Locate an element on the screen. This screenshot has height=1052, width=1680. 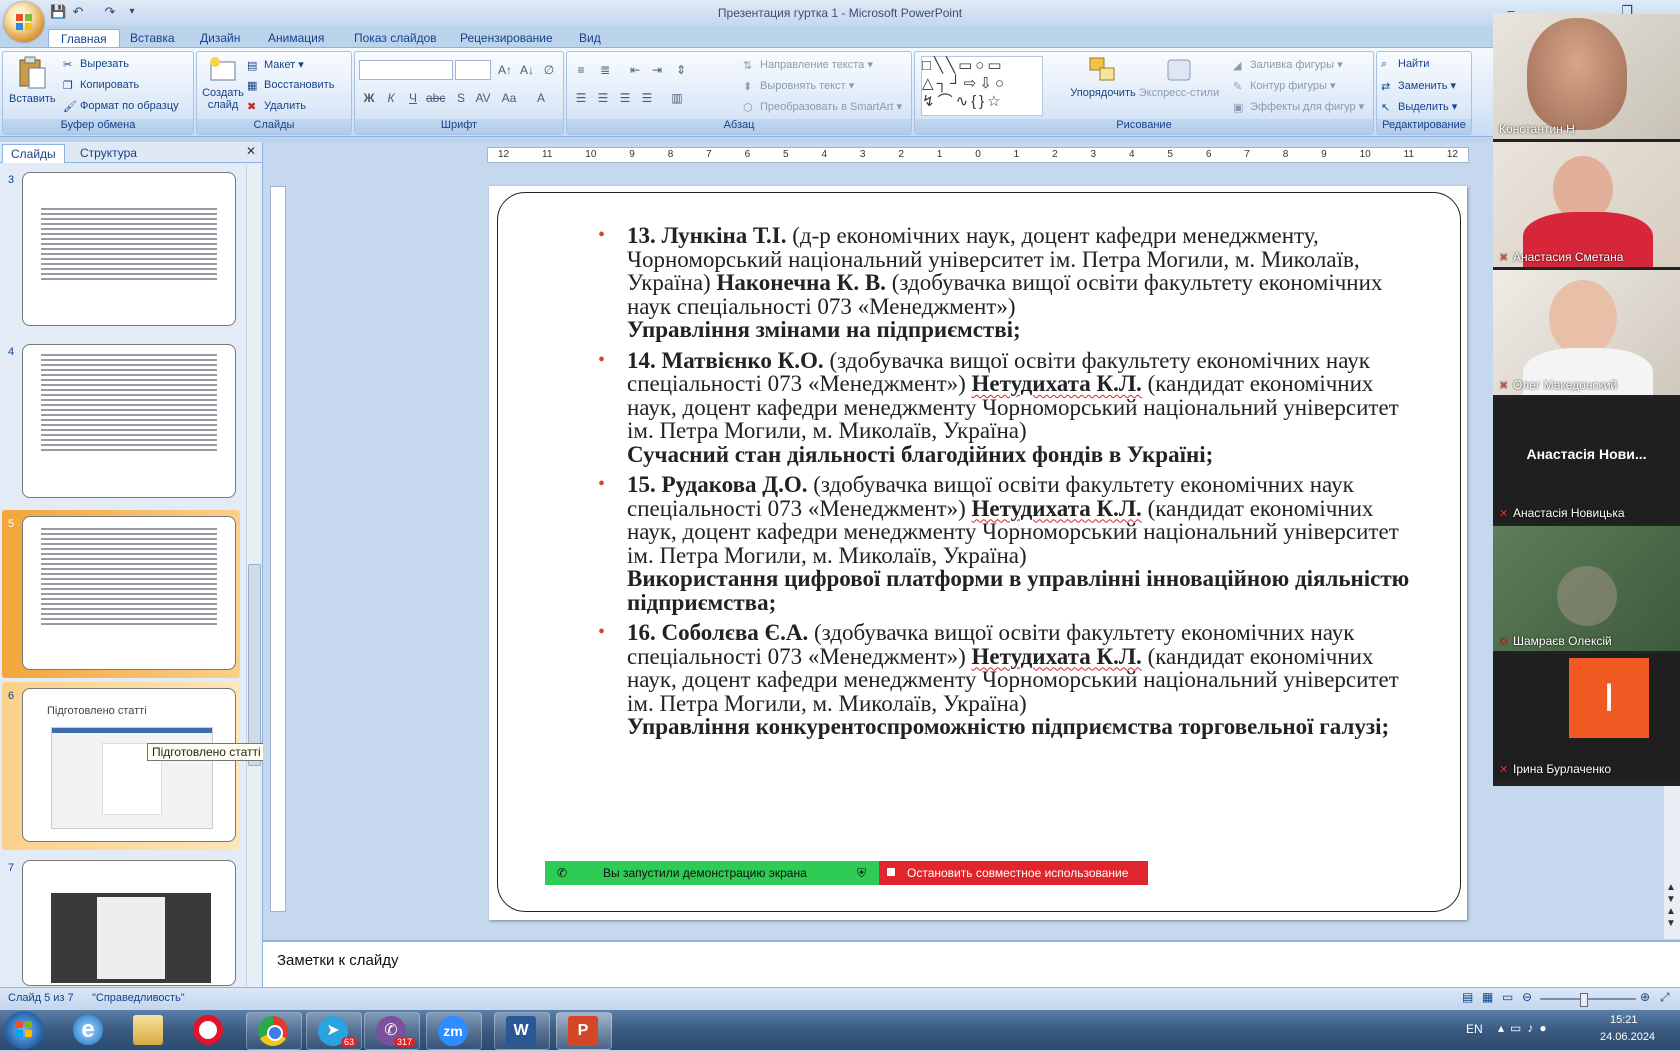
shape-outline-button: ✎ Контур фигуры ▾ is located at coordinates (1284, 86).